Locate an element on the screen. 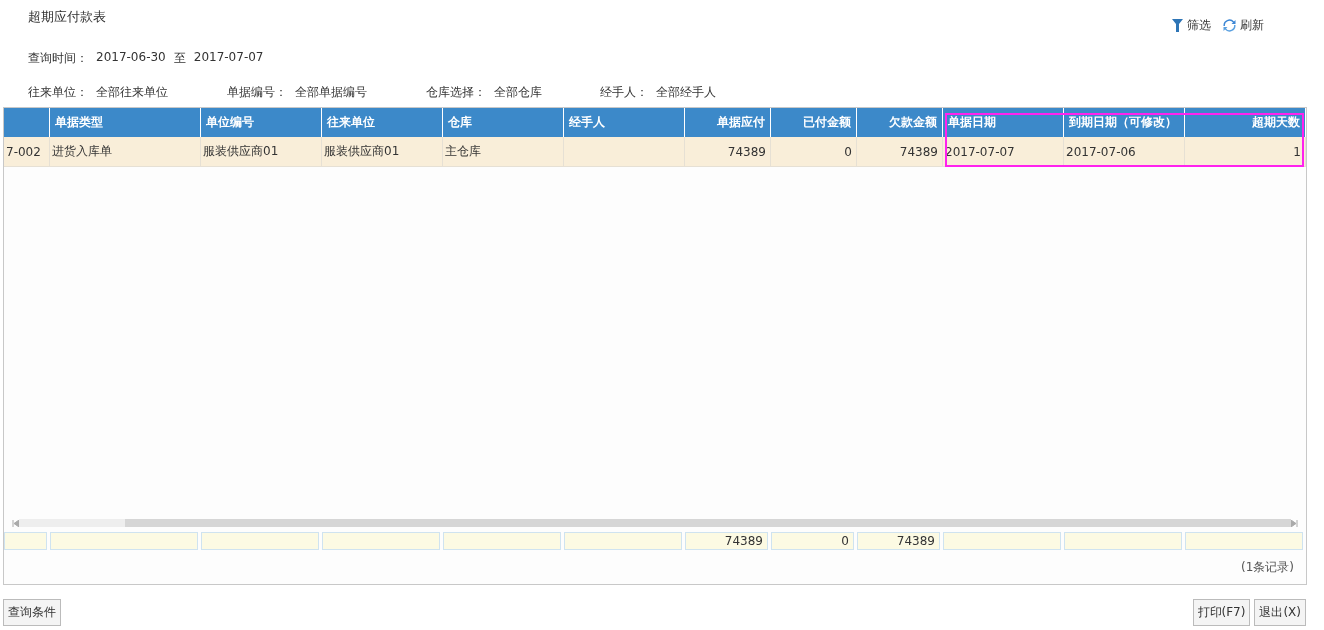 The image size is (1324, 630). filter-value: 全部往来单位 is located at coordinates (132, 92).